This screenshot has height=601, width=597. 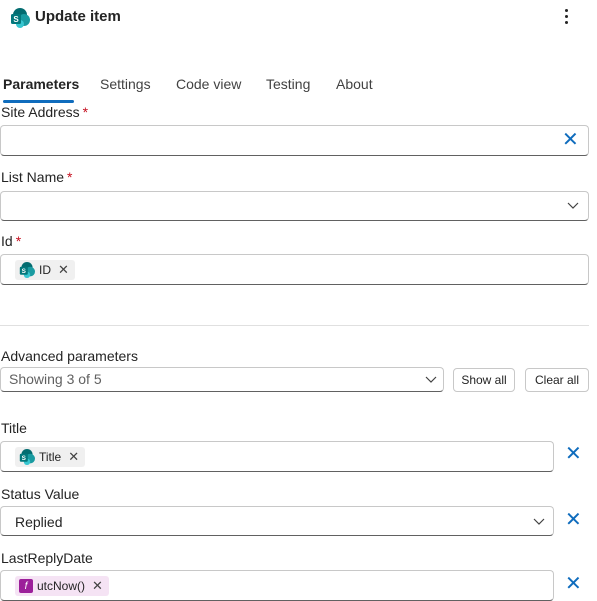 I want to click on id-token: S ID ✕, so click(x=45, y=270).